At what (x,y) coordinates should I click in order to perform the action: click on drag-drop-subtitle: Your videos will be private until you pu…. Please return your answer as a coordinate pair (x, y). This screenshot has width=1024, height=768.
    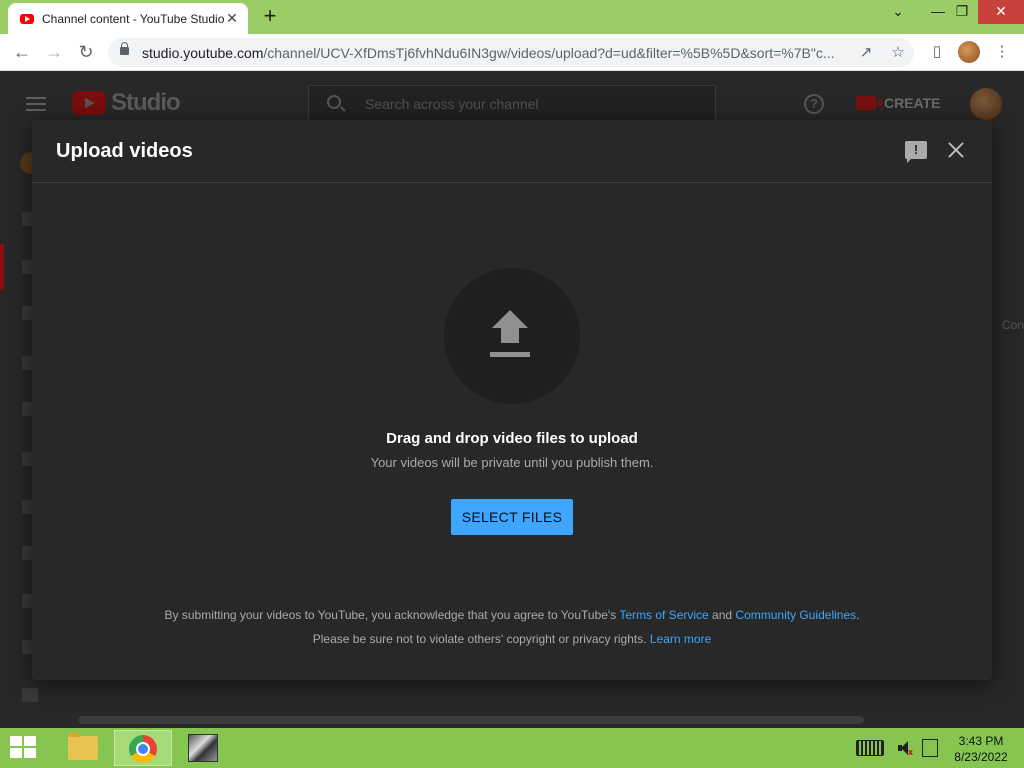
    Looking at the image, I should click on (512, 462).